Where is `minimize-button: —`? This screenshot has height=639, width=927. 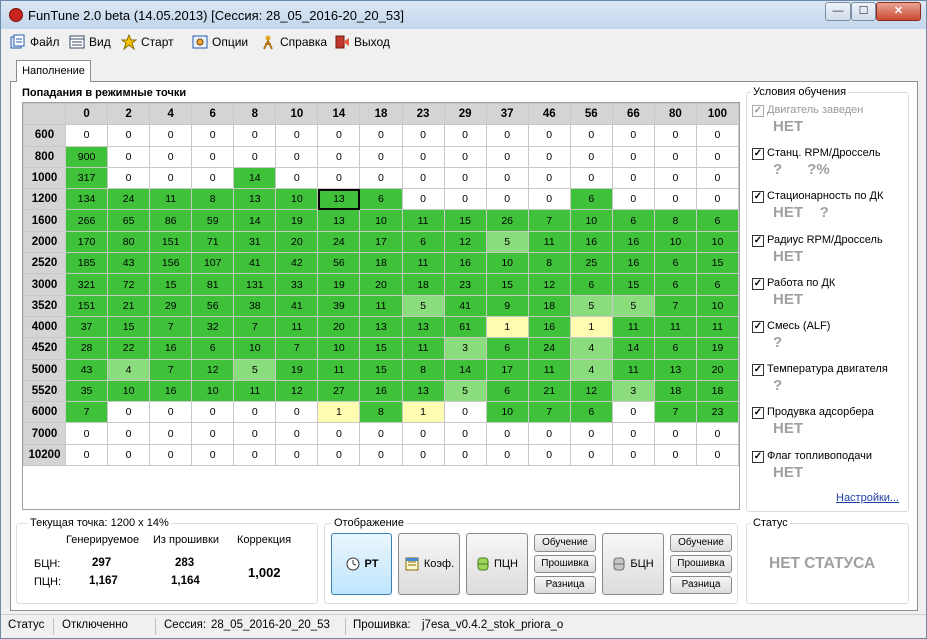 minimize-button: — is located at coordinates (838, 11).